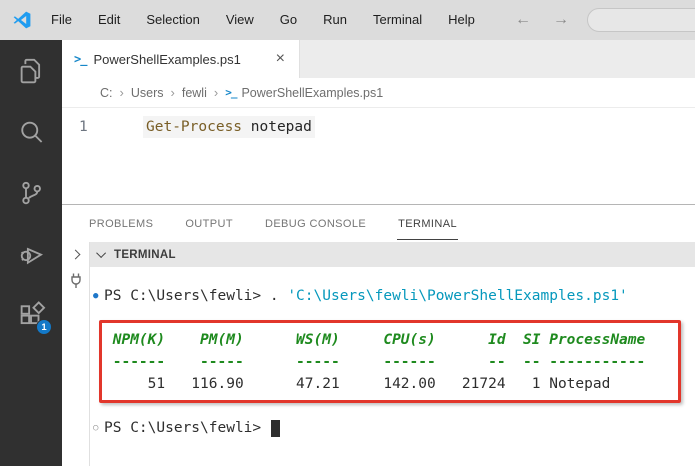 The image size is (695, 466). What do you see at coordinates (277, 127) in the screenshot?
I see `argument-token: notepad` at bounding box center [277, 127].